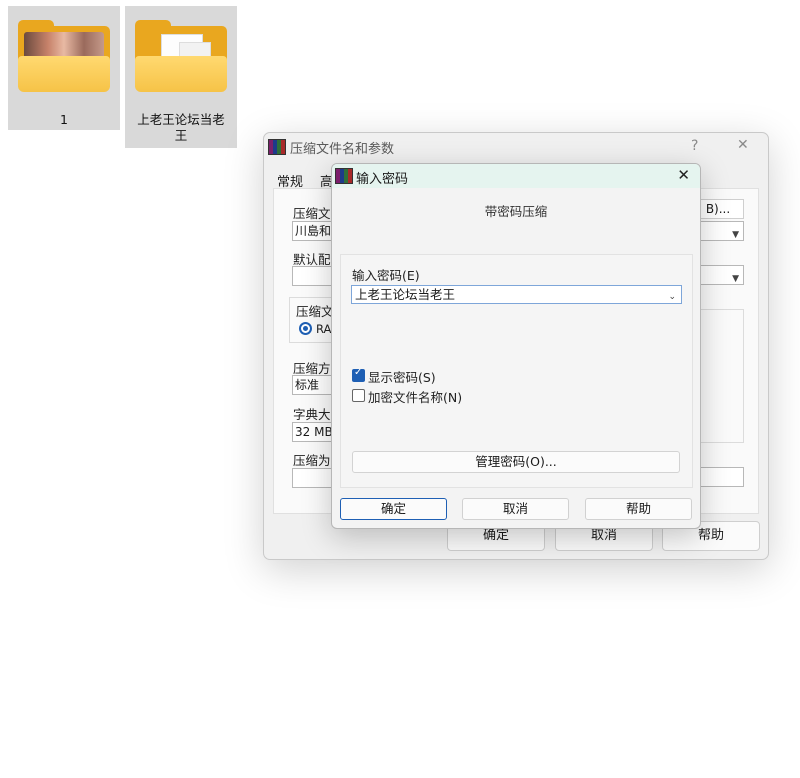 This screenshot has height=778, width=800. Describe the element at coordinates (515, 509) in the screenshot. I see `cancel-button: 取消` at that location.